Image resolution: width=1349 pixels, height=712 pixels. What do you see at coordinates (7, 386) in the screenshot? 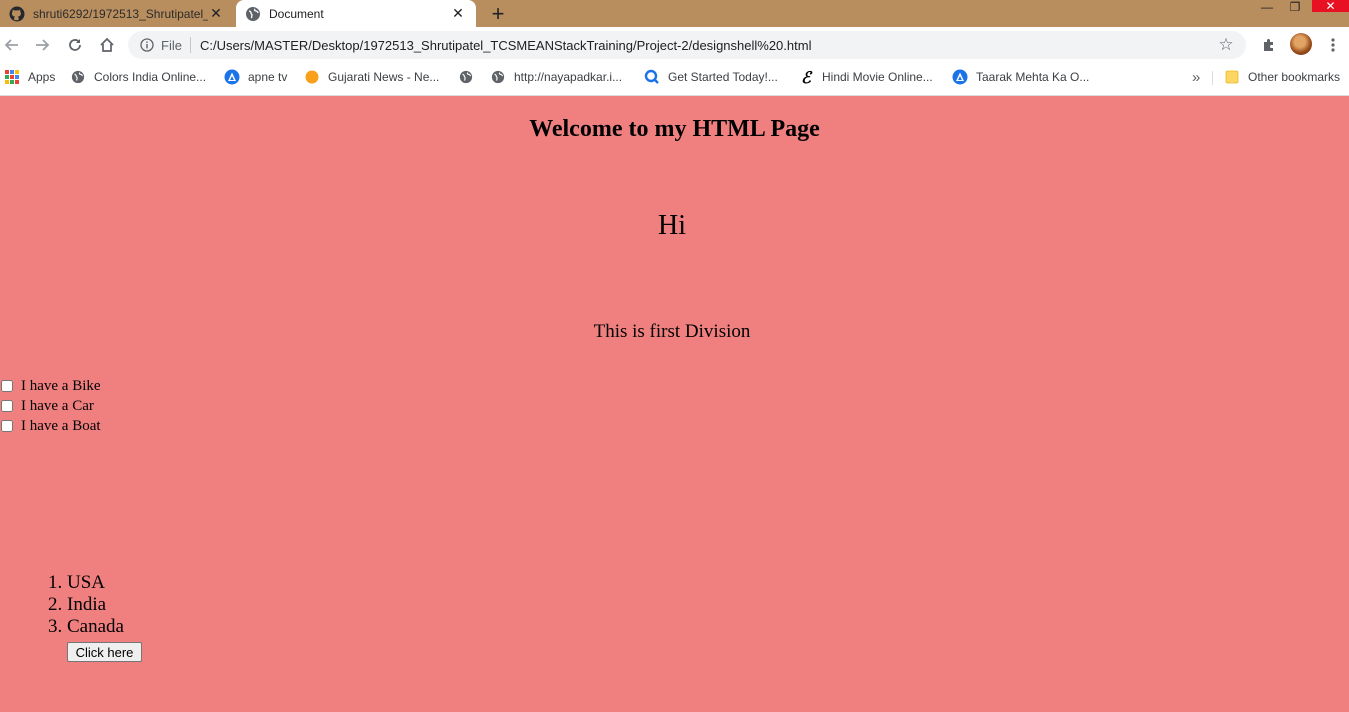
I see `bike-checkbox` at bounding box center [7, 386].